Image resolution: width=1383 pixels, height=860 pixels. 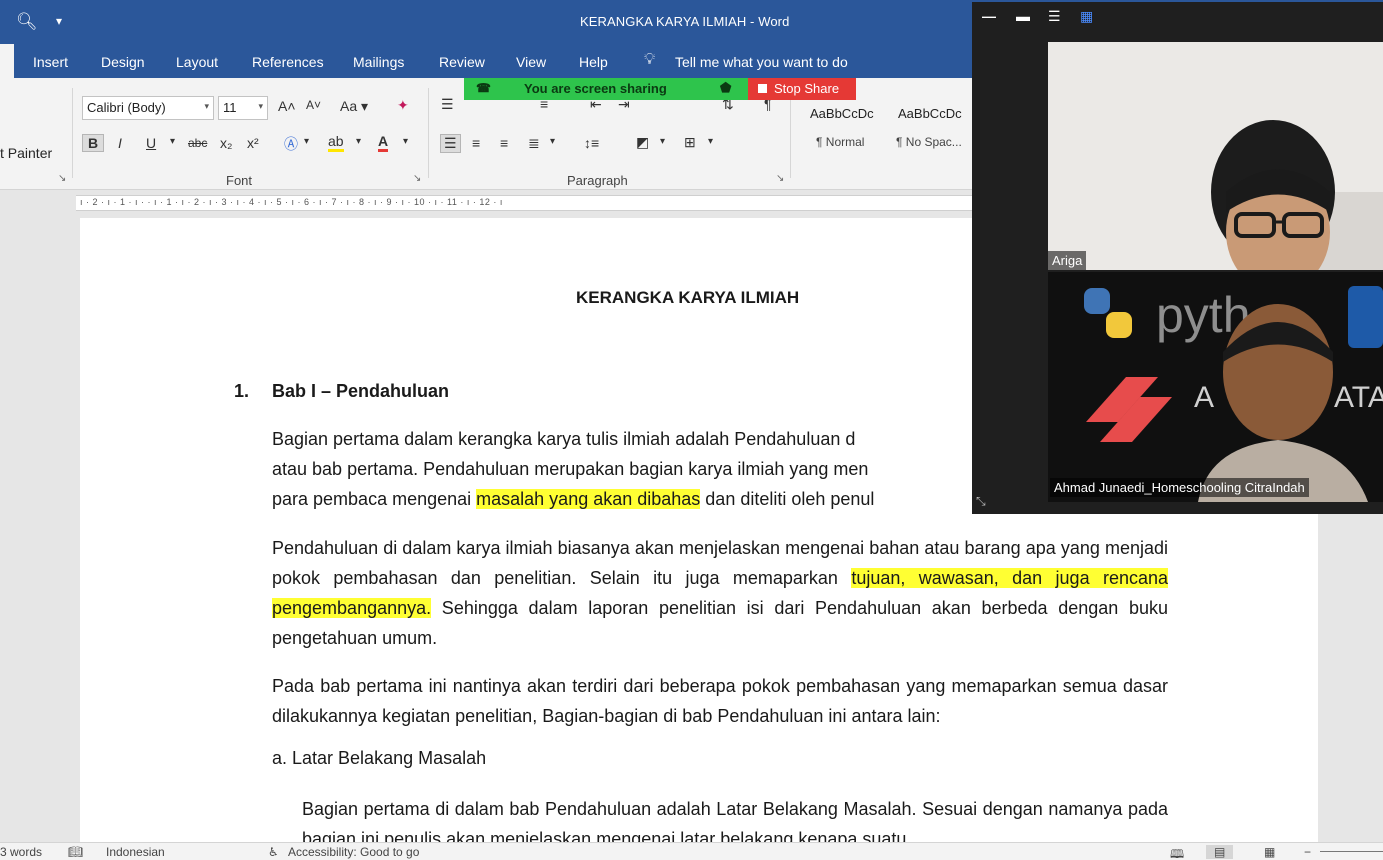 I want to click on font-group-label: Font, so click(x=239, y=180).